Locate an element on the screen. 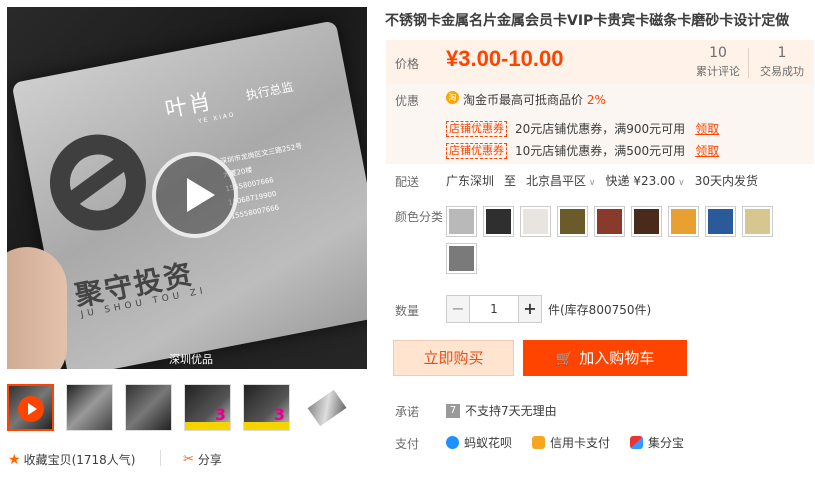  payment-label: 支付 is located at coordinates (407, 444).